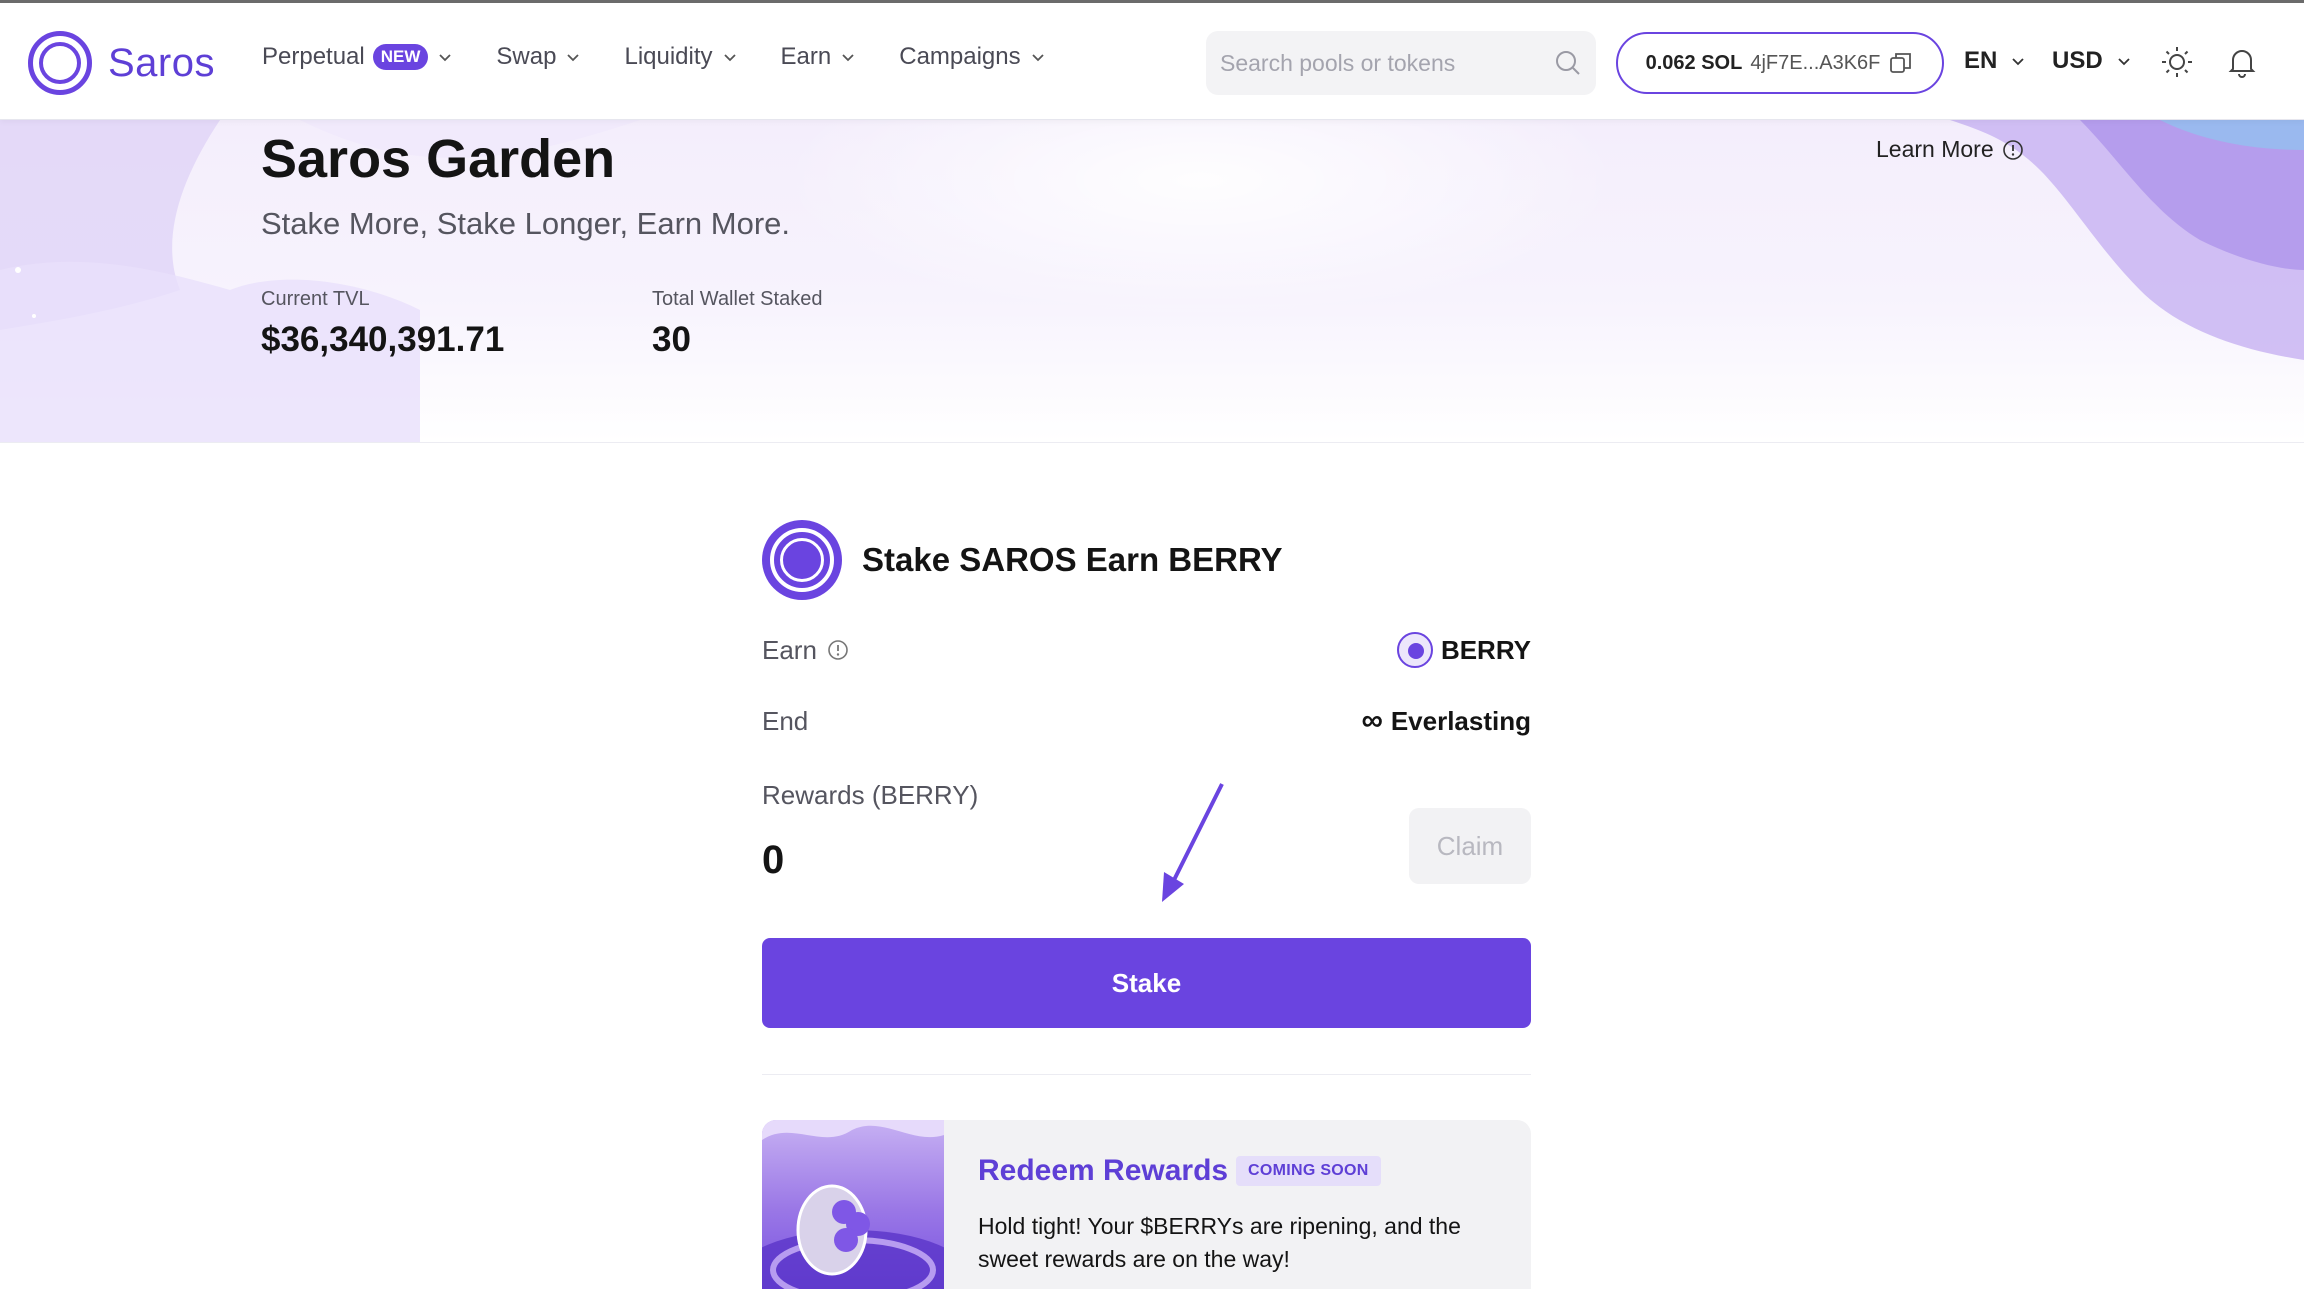 This screenshot has height=1289, width=2304. I want to click on end-row: End ∞ Everlasting, so click(1146, 721).